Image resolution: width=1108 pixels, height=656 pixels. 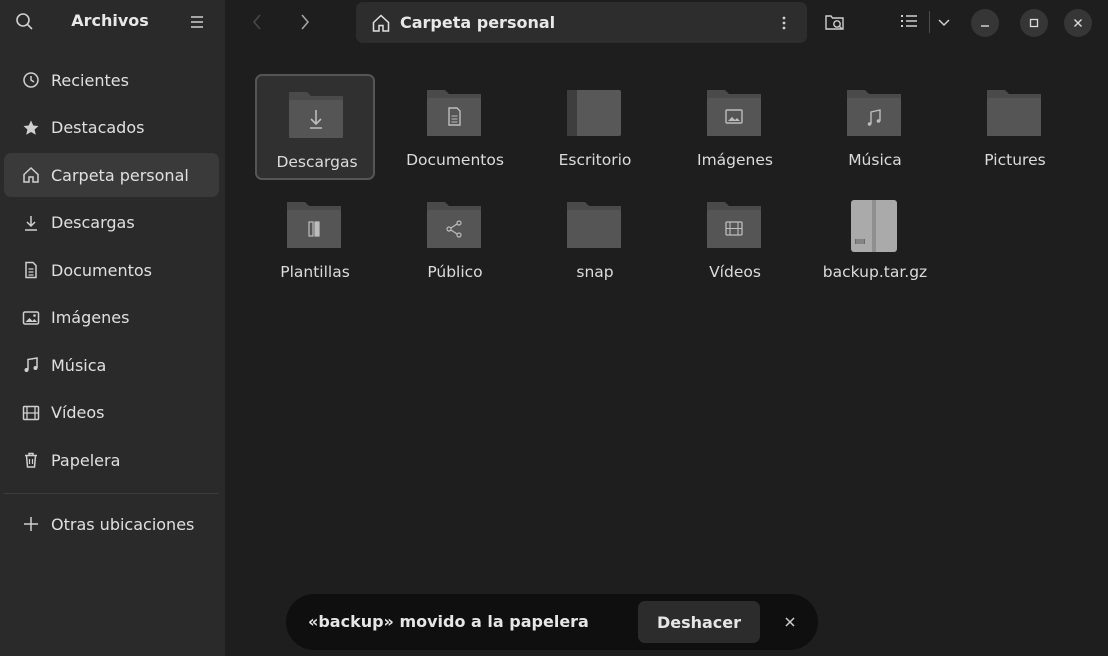 I want to click on sidebar-item-descargas: Descargas, so click(x=111, y=223).